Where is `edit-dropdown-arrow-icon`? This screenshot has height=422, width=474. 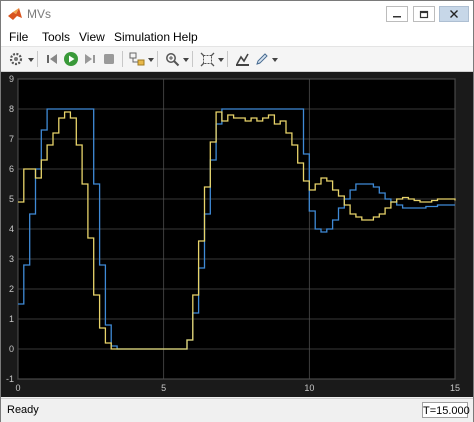 edit-dropdown-arrow-icon is located at coordinates (275, 60).